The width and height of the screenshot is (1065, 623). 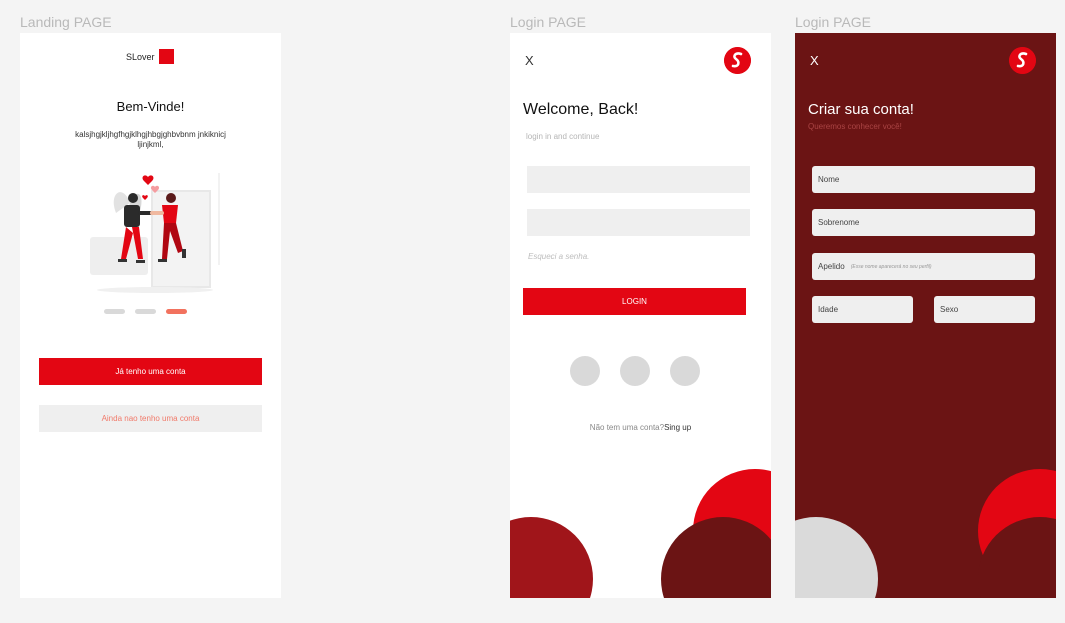 I want to click on forgot-password-link: Esqueci a senha., so click(x=558, y=256).